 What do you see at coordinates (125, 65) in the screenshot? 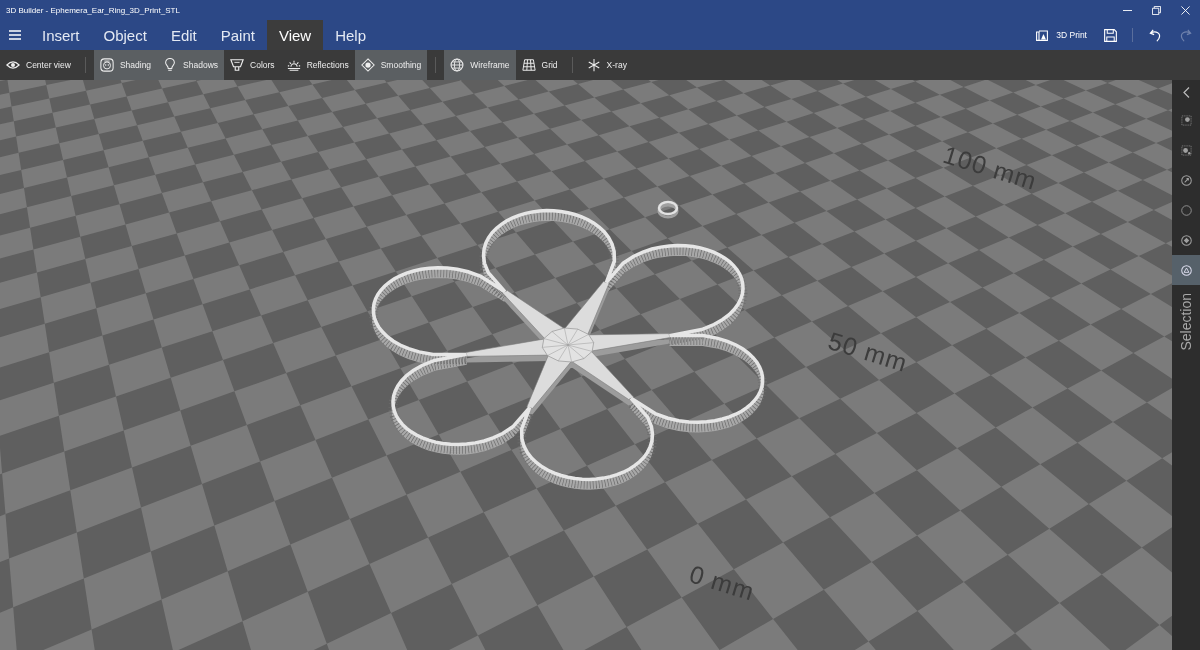
I see `shading-toggle: Shading` at bounding box center [125, 65].